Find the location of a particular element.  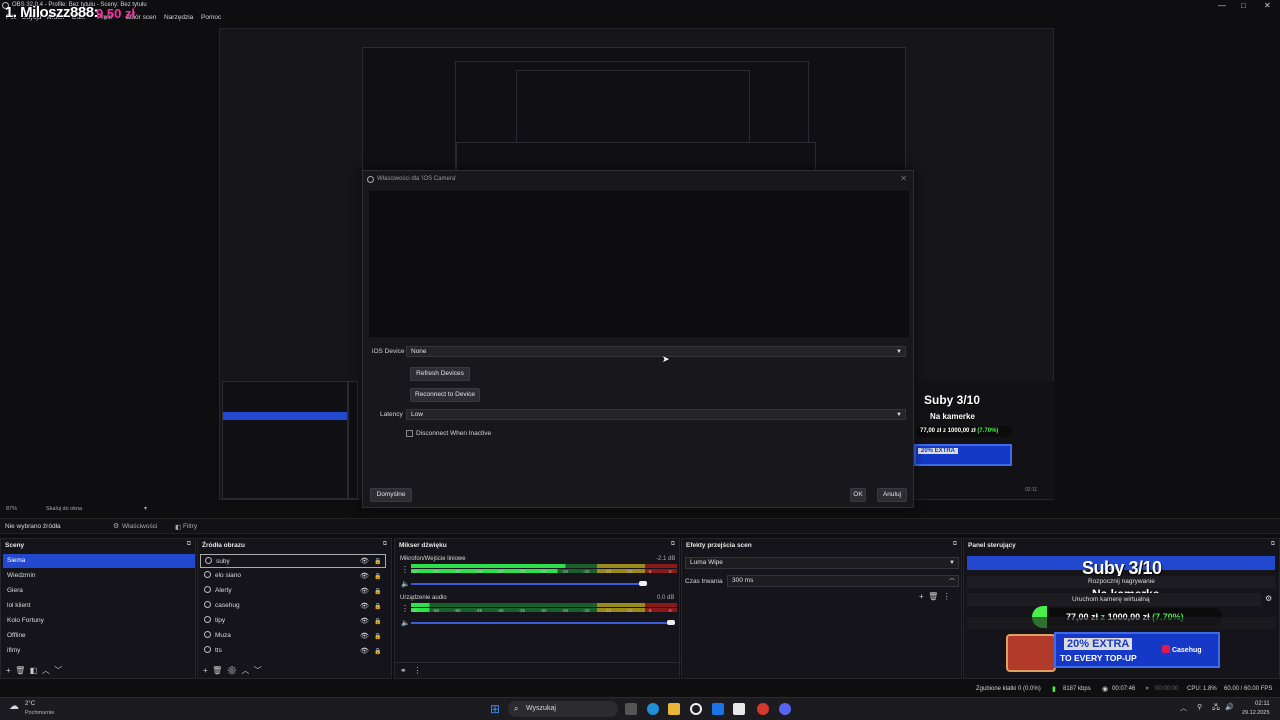

filter-icon: ◧ is located at coordinates (34, 670).